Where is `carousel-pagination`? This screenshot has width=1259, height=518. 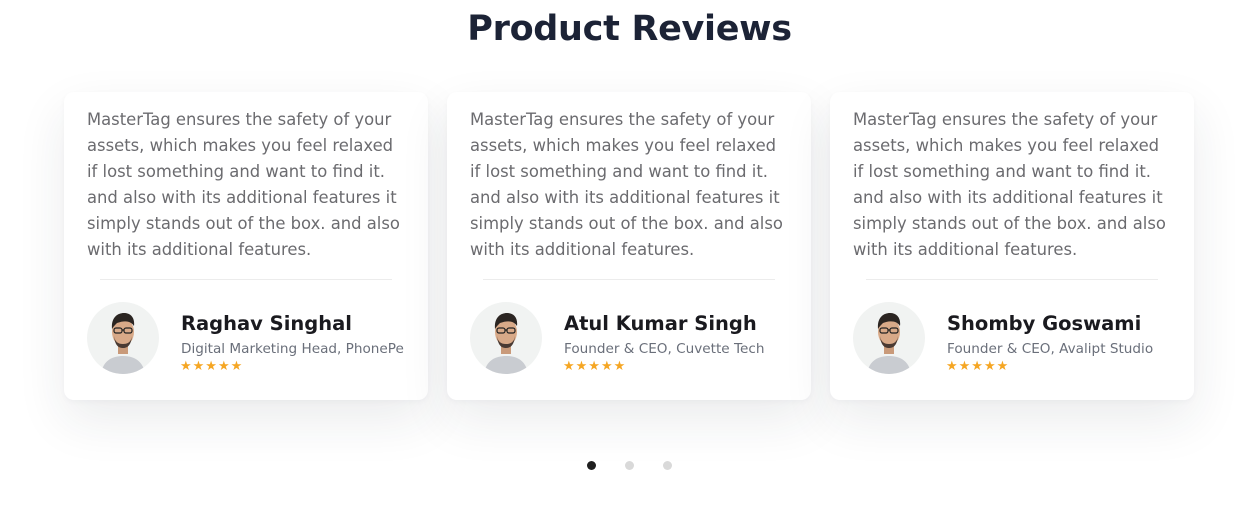
carousel-pagination is located at coordinates (629, 466).